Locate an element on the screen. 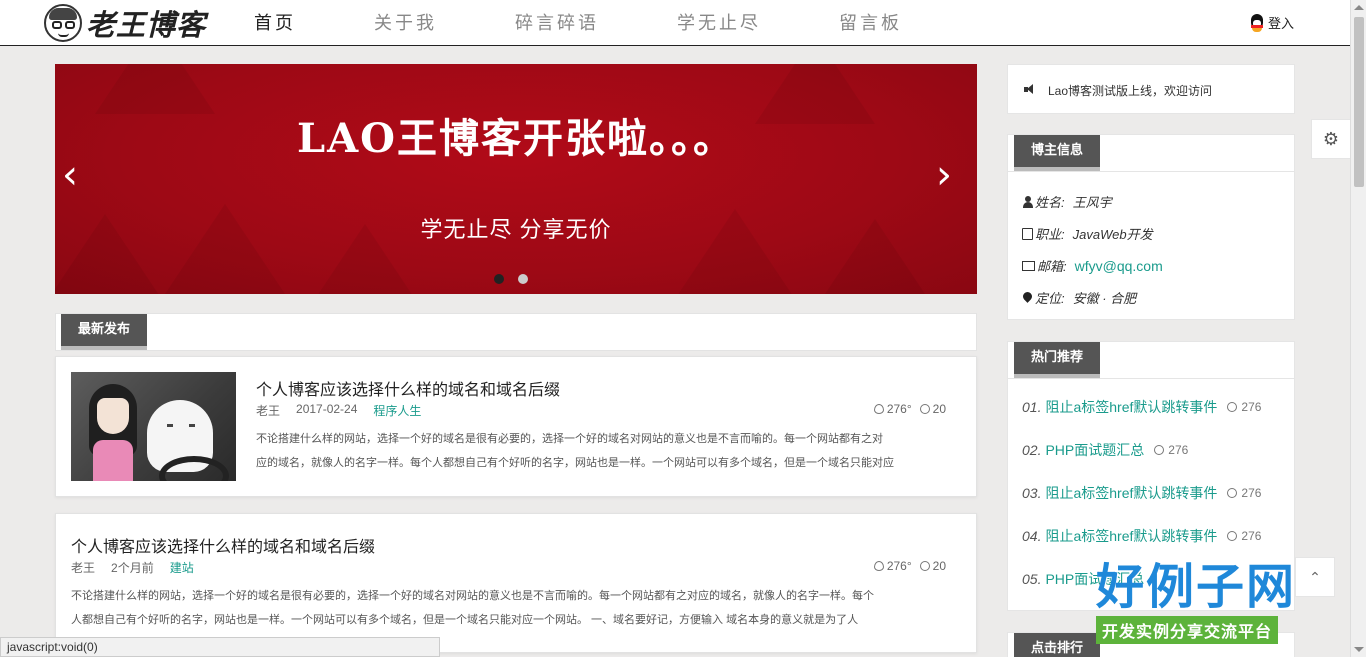 The height and width of the screenshot is (657, 1366). info-row-email: 邮箱: wfyv@qq.com is located at coordinates (1092, 265).